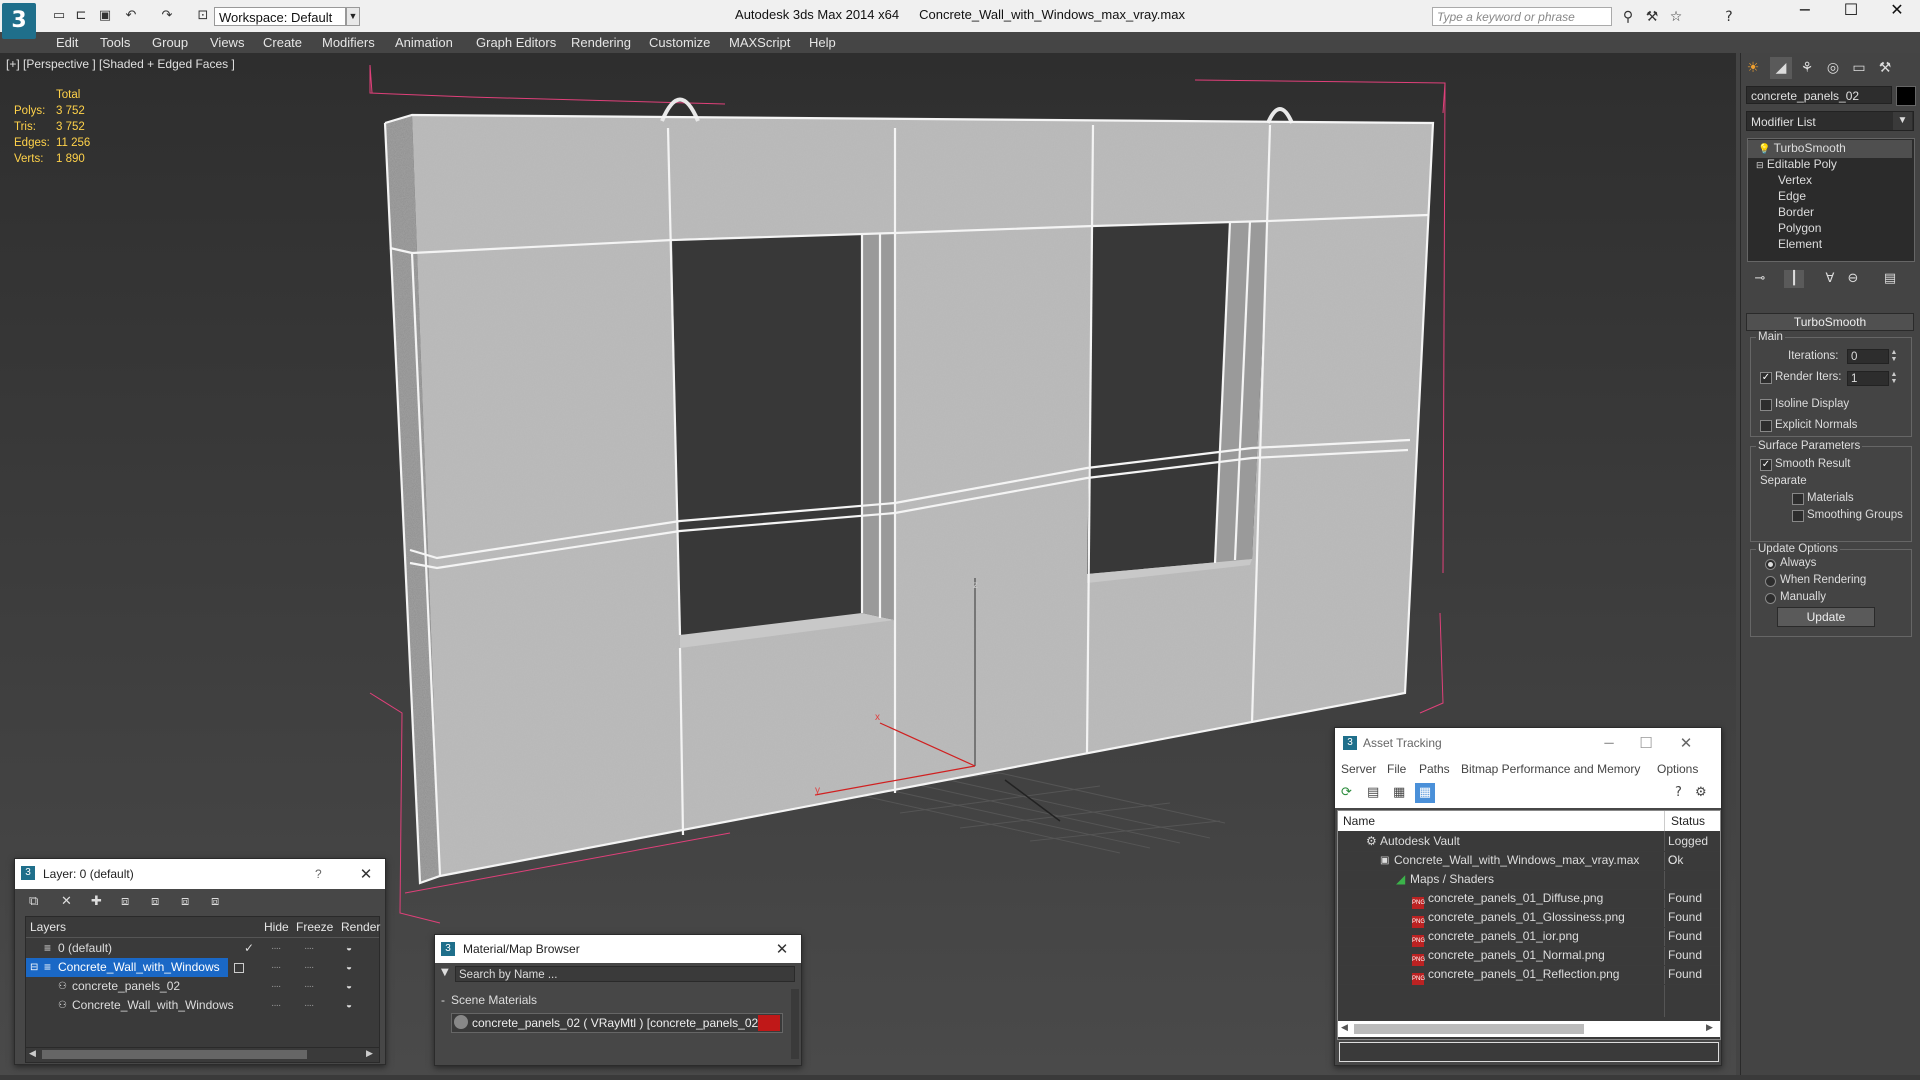 This screenshot has width=1920, height=1080. What do you see at coordinates (348, 42) in the screenshot?
I see `menu-modifiers: Modifiers` at bounding box center [348, 42].